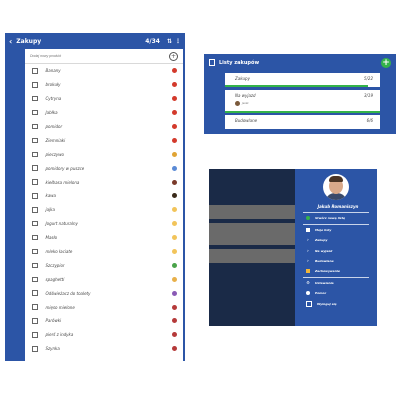  What do you see at coordinates (302, 122) in the screenshot?
I see `list-row: Budowlane 6/6` at bounding box center [302, 122].